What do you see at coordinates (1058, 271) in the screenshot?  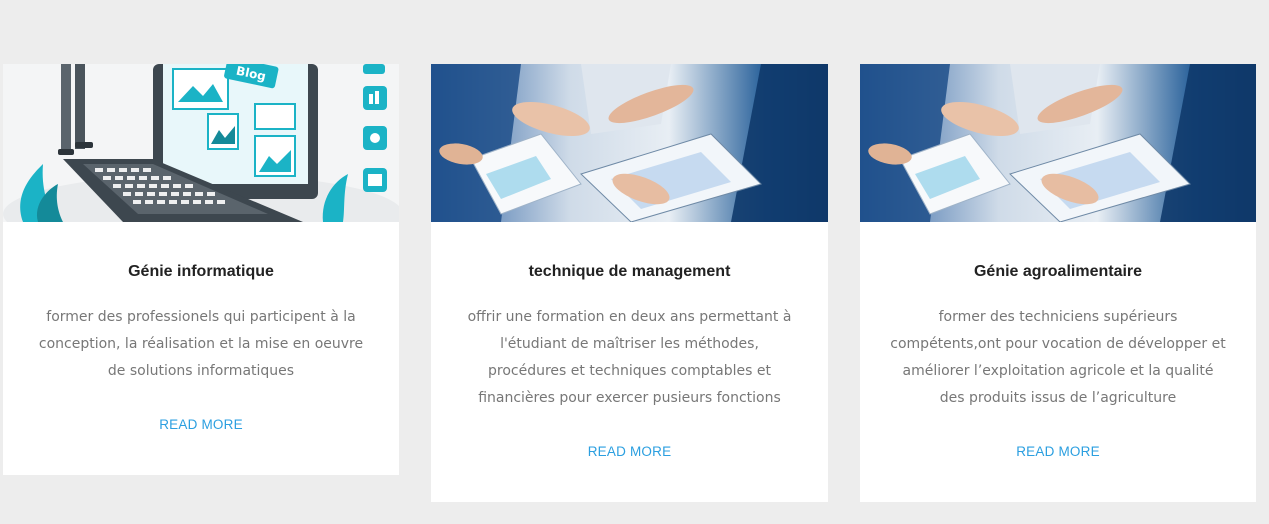 I see `card-title: Génie agroalimentaire` at bounding box center [1058, 271].